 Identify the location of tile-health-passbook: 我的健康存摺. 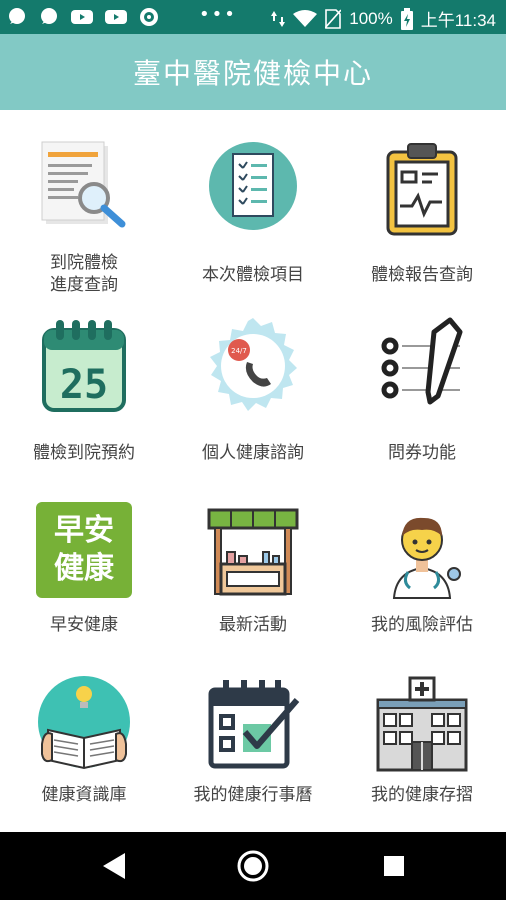
(422, 739).